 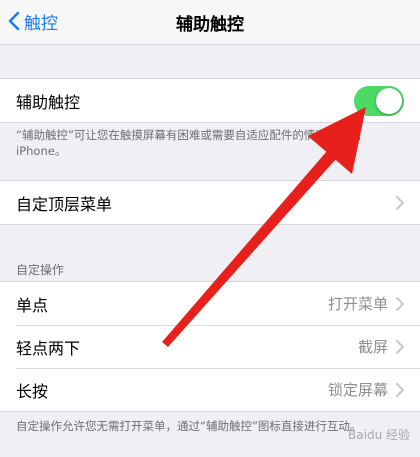 I want to click on long-press-row: 长按 锁定屏幕, so click(x=210, y=389).